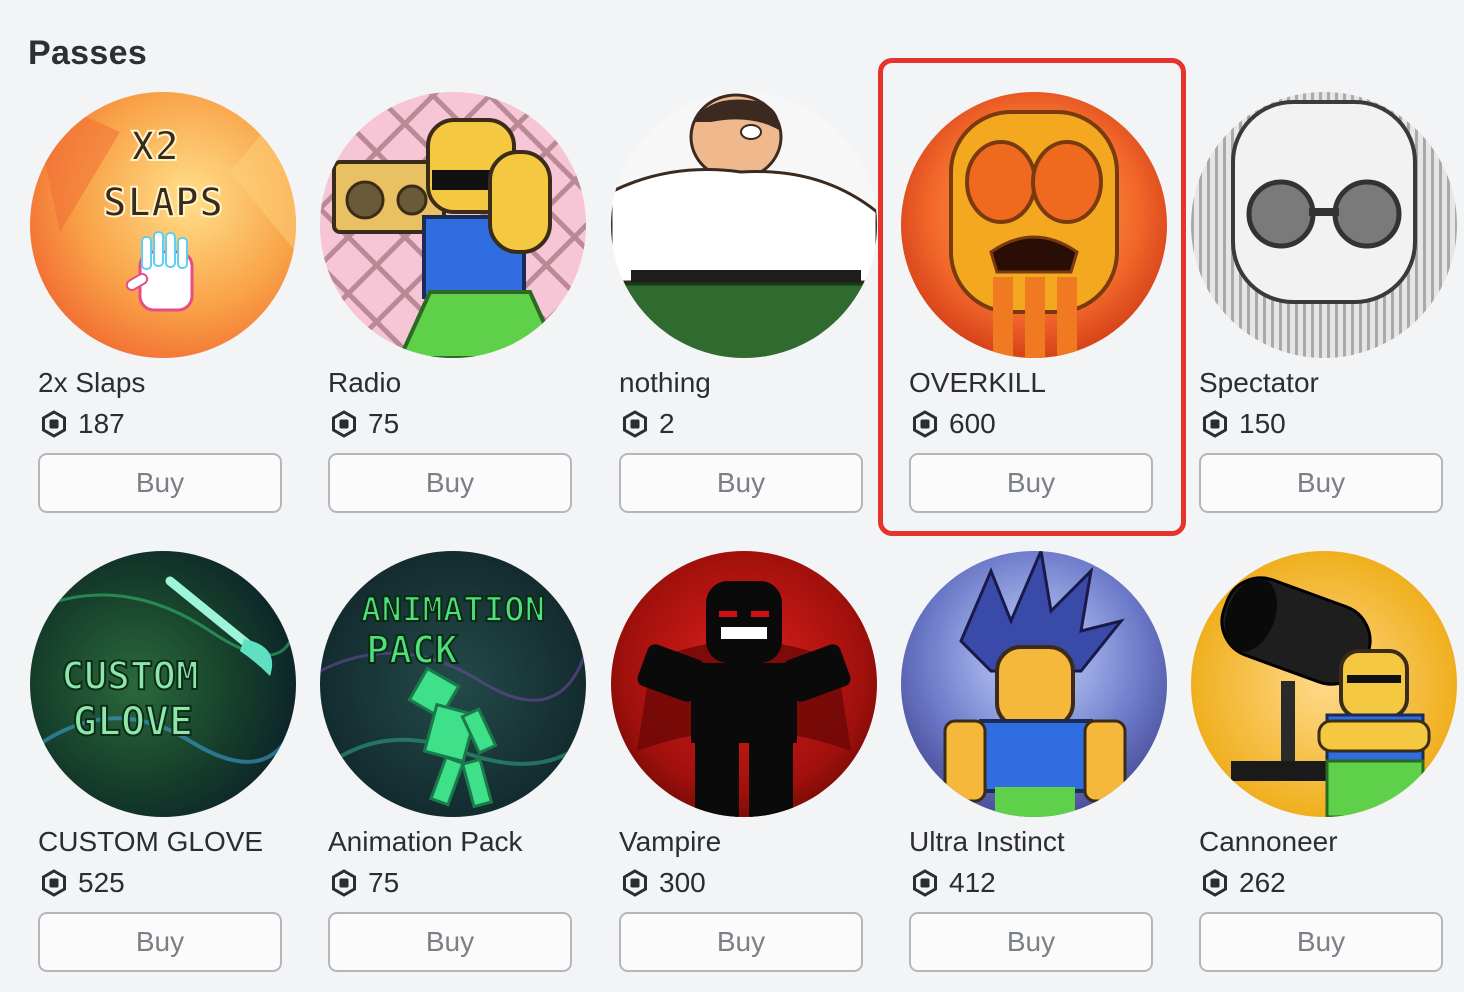 The image size is (1464, 992). I want to click on pass-card-animation-pack: ANIMATION PACK Animation Pack 75 Buy, so click(455, 771).